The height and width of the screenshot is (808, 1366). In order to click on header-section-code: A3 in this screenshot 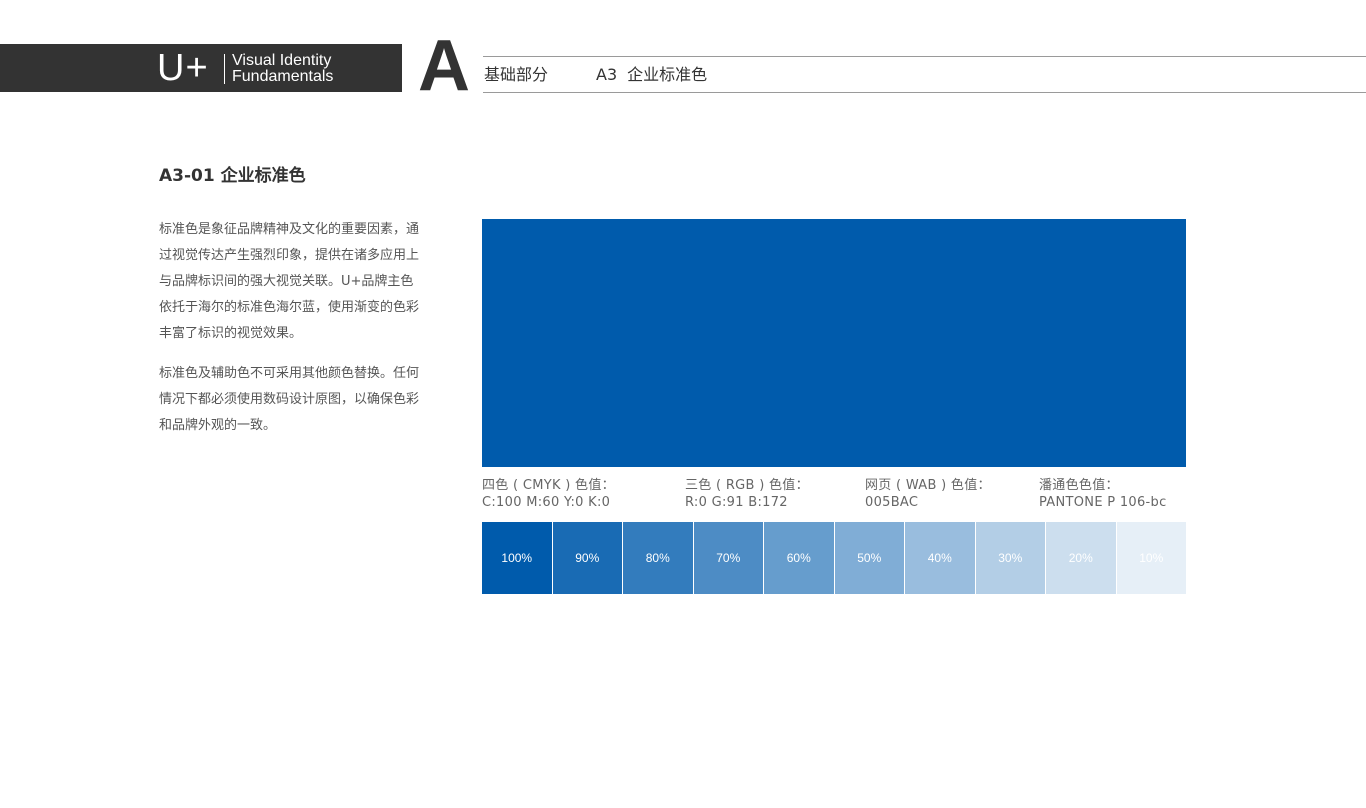, I will do `click(607, 74)`.